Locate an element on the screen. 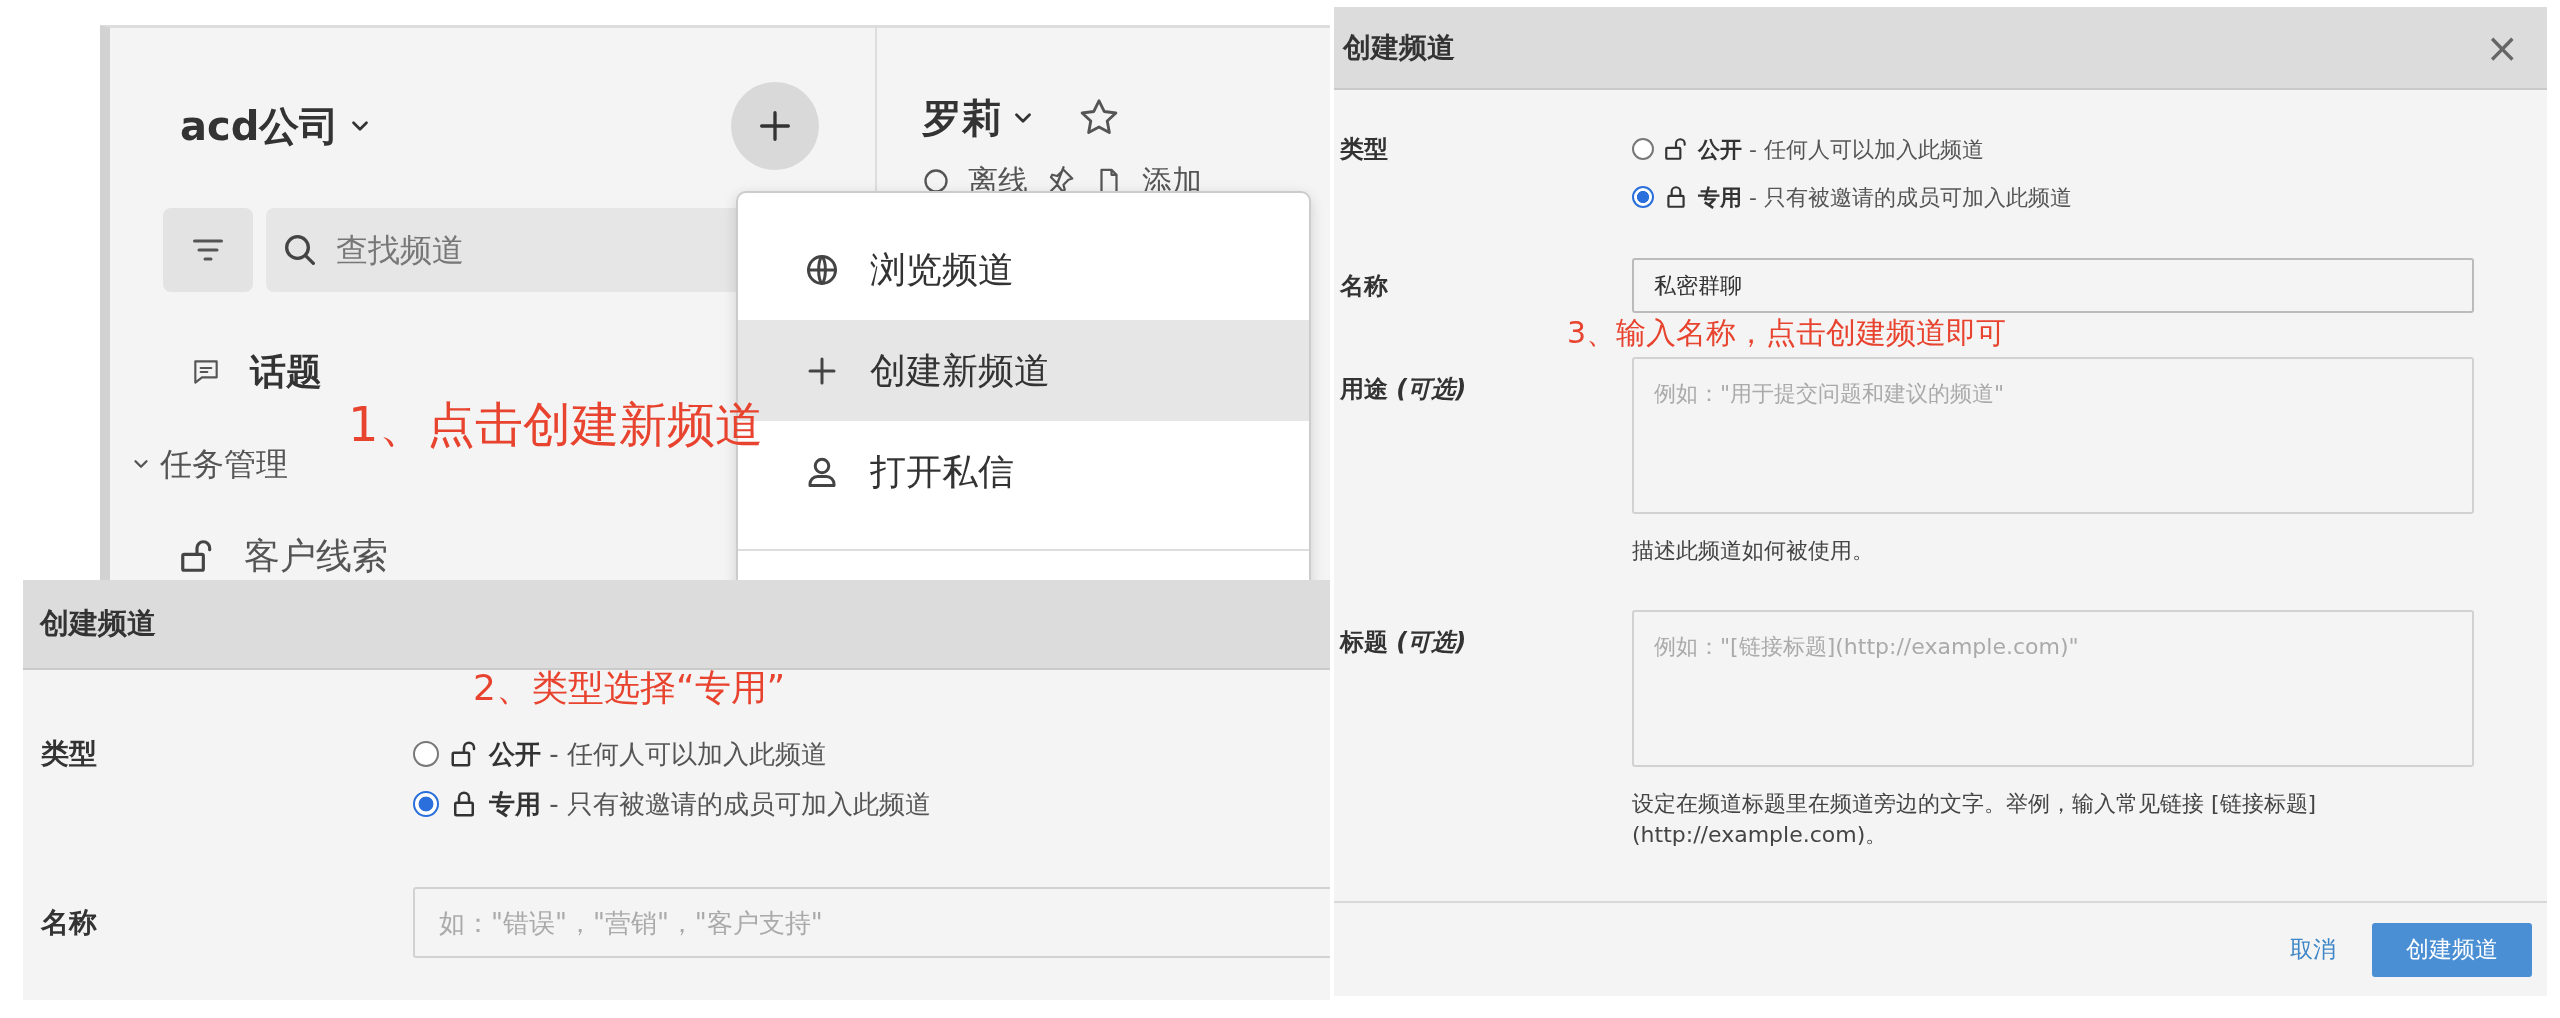  name-field: 私密群聊 is located at coordinates (2053, 285).